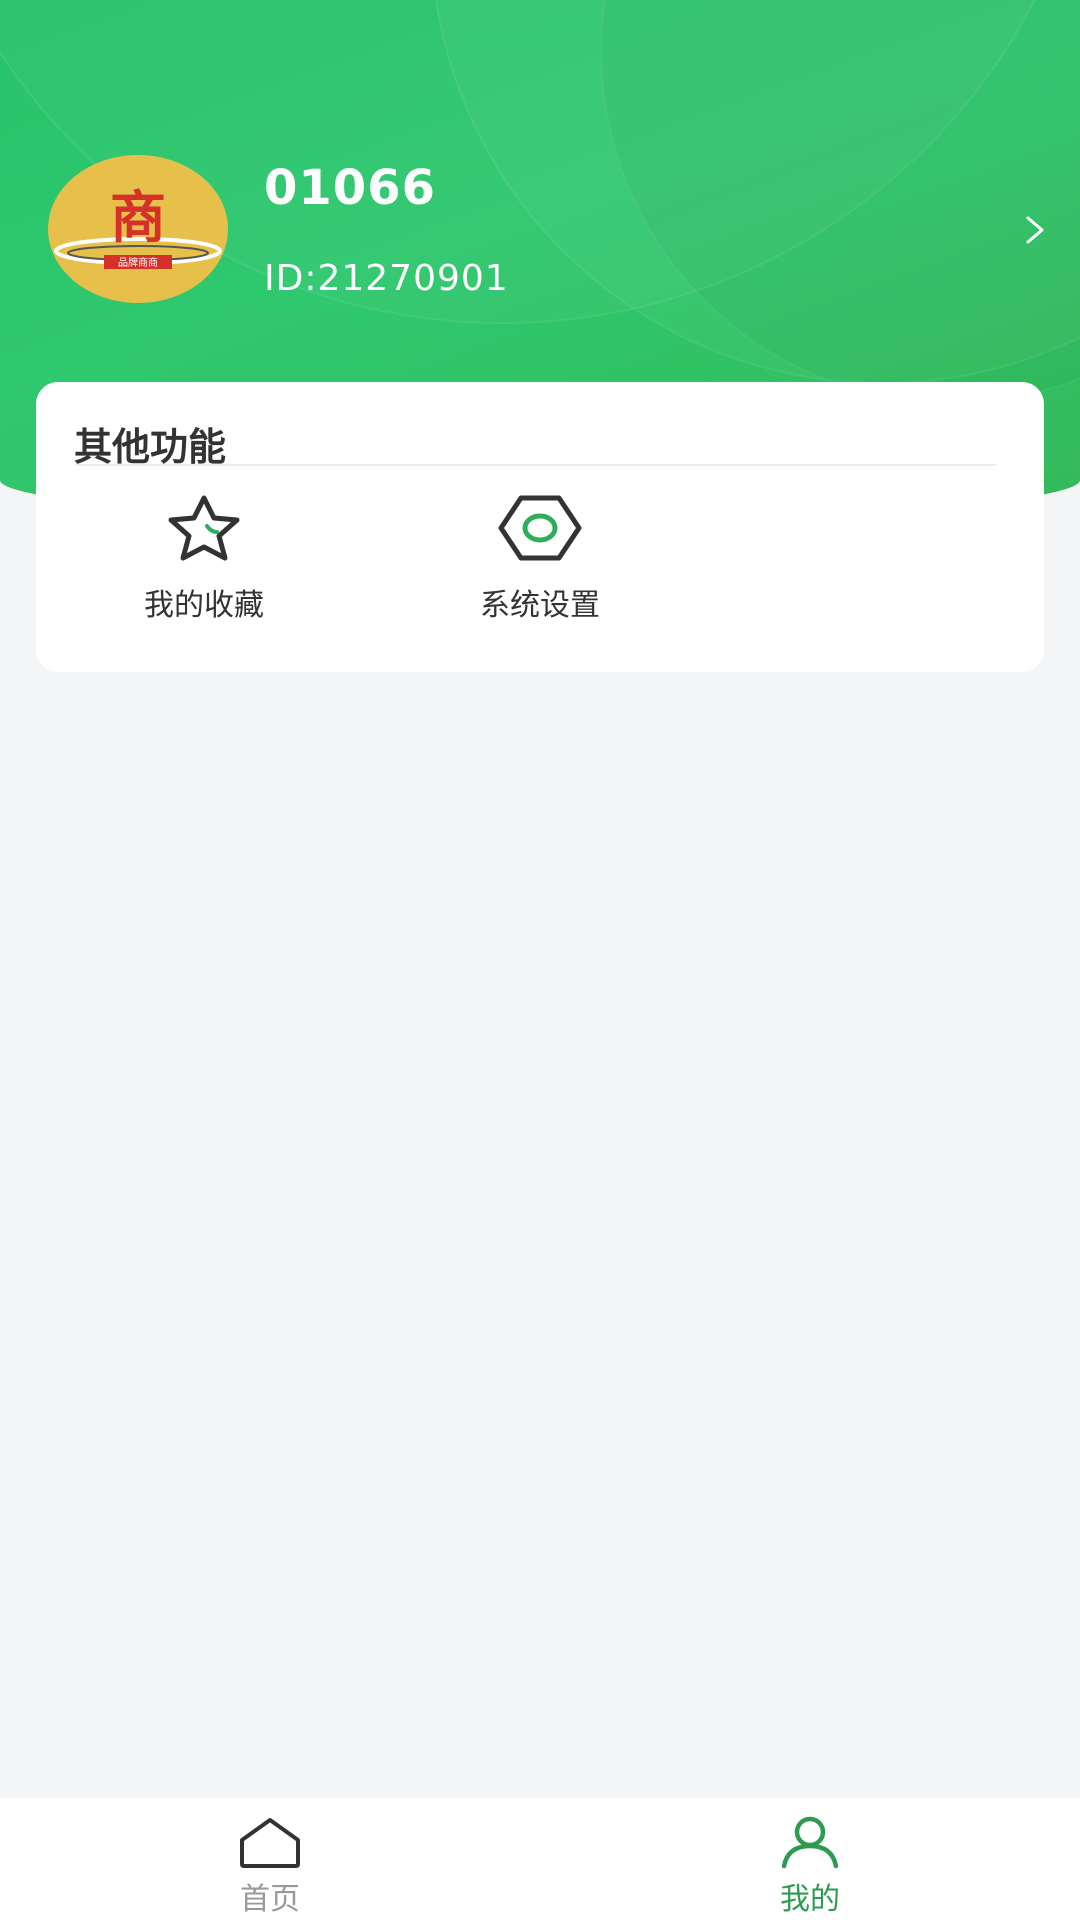 The image size is (1080, 1920). I want to click on system-settings-label: 系统设置, so click(540, 605).